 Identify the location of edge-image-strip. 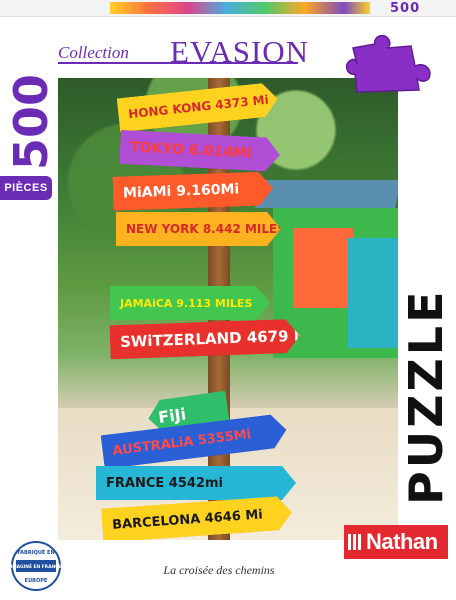
(240, 8).